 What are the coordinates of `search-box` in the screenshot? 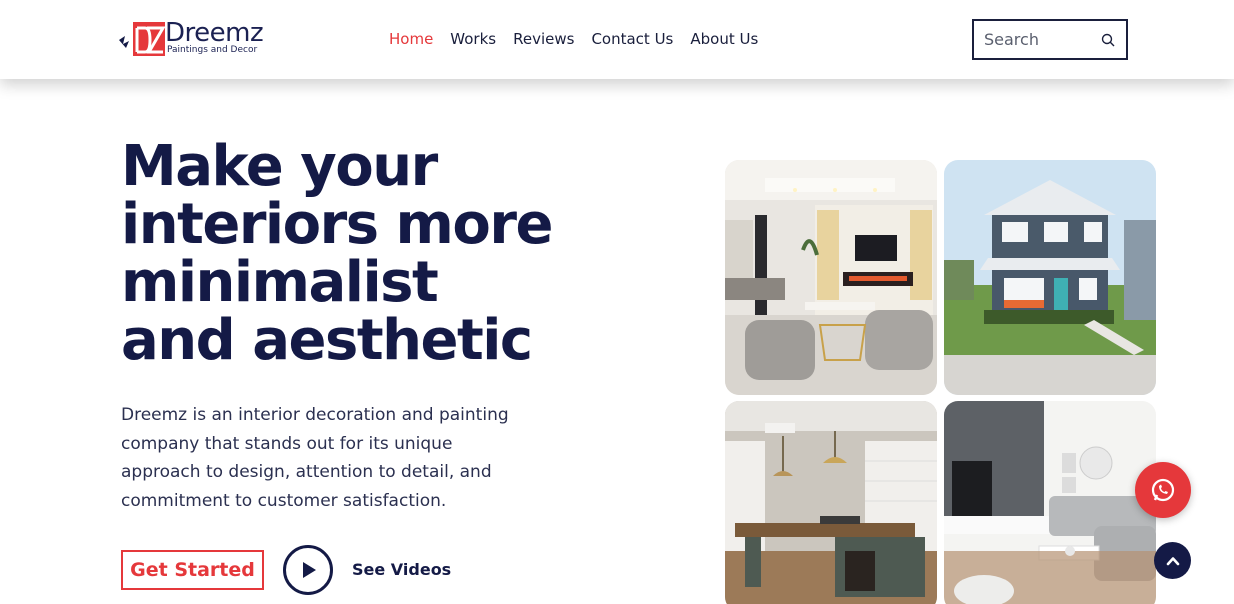 It's located at (1050, 39).